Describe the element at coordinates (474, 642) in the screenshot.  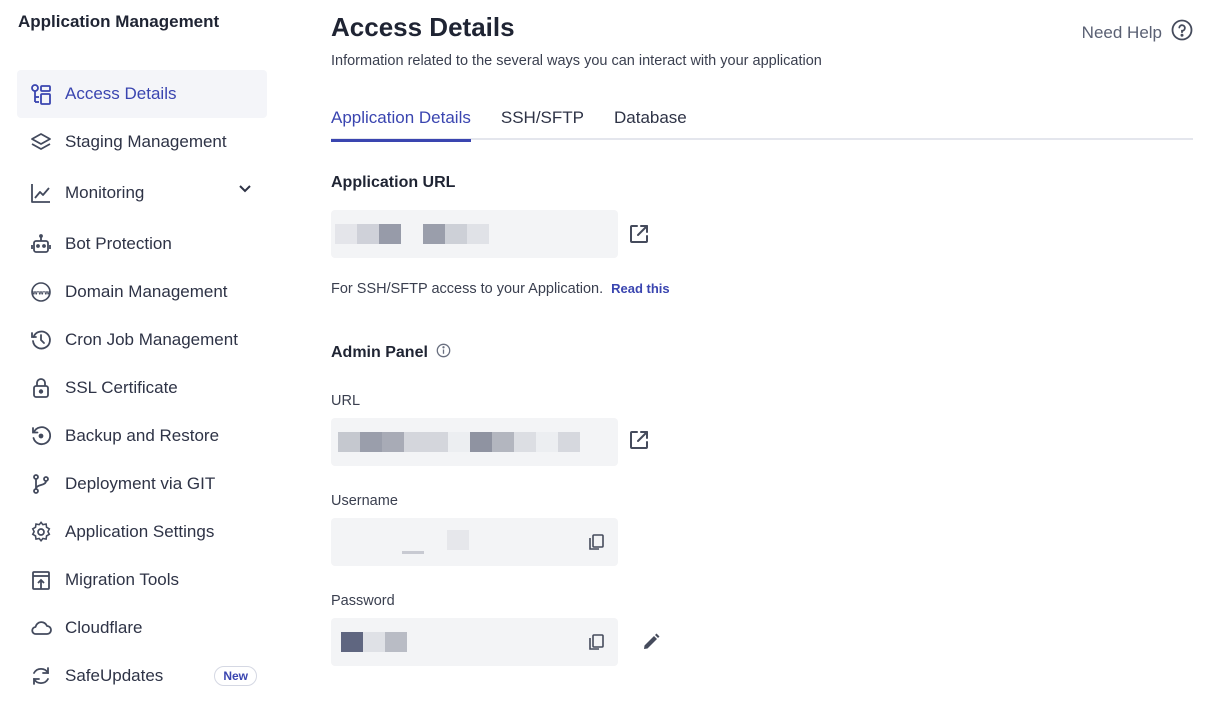
I see `password-field` at that location.